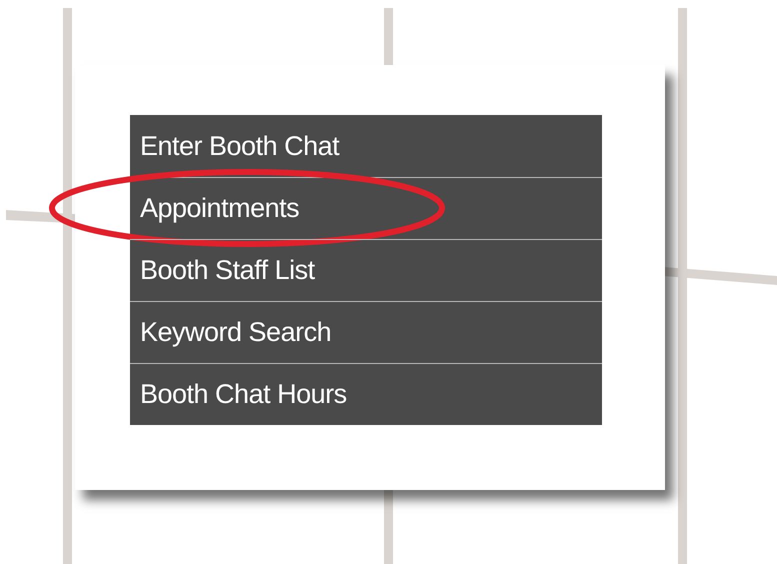 This screenshot has height=564, width=777. I want to click on menu-item: Booth Staff List, so click(227, 270).